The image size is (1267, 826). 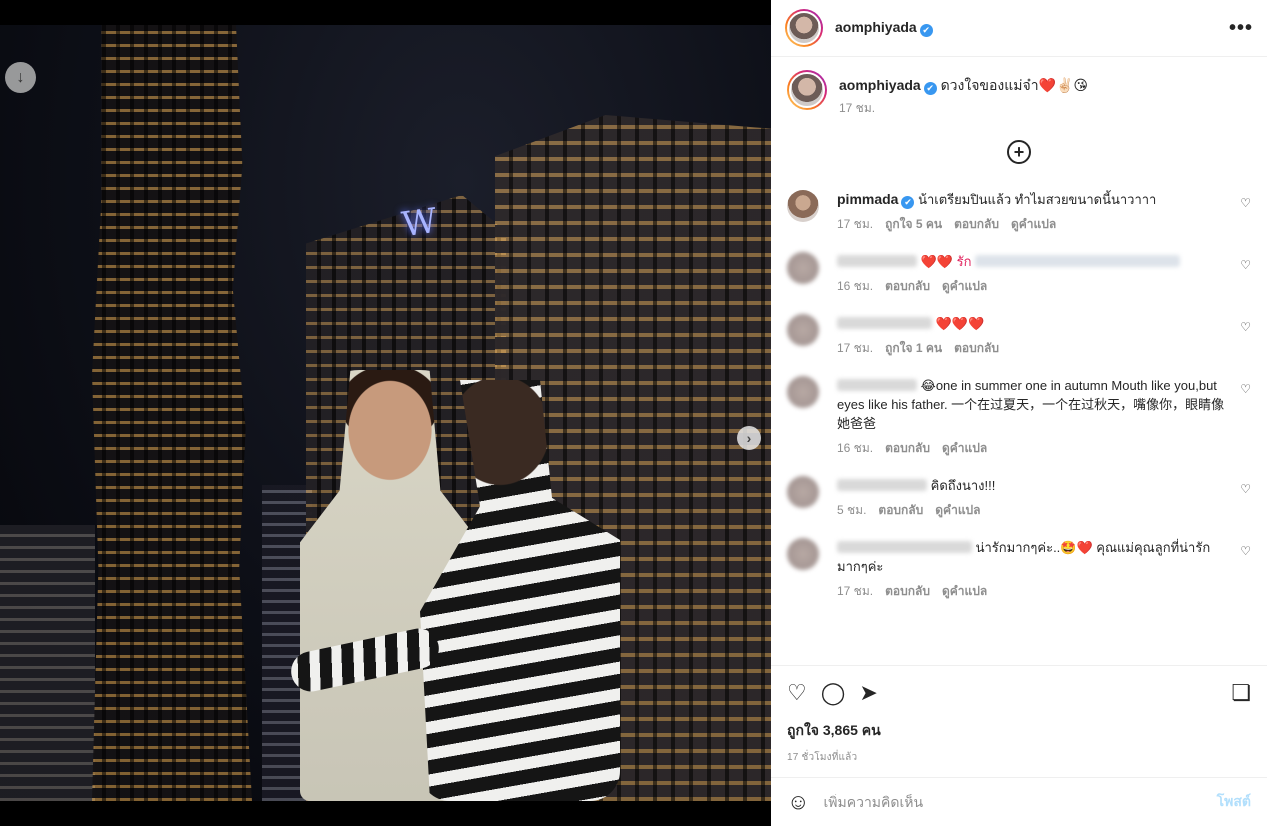 What do you see at coordinates (47, 663) in the screenshot?
I see `building-left` at bounding box center [47, 663].